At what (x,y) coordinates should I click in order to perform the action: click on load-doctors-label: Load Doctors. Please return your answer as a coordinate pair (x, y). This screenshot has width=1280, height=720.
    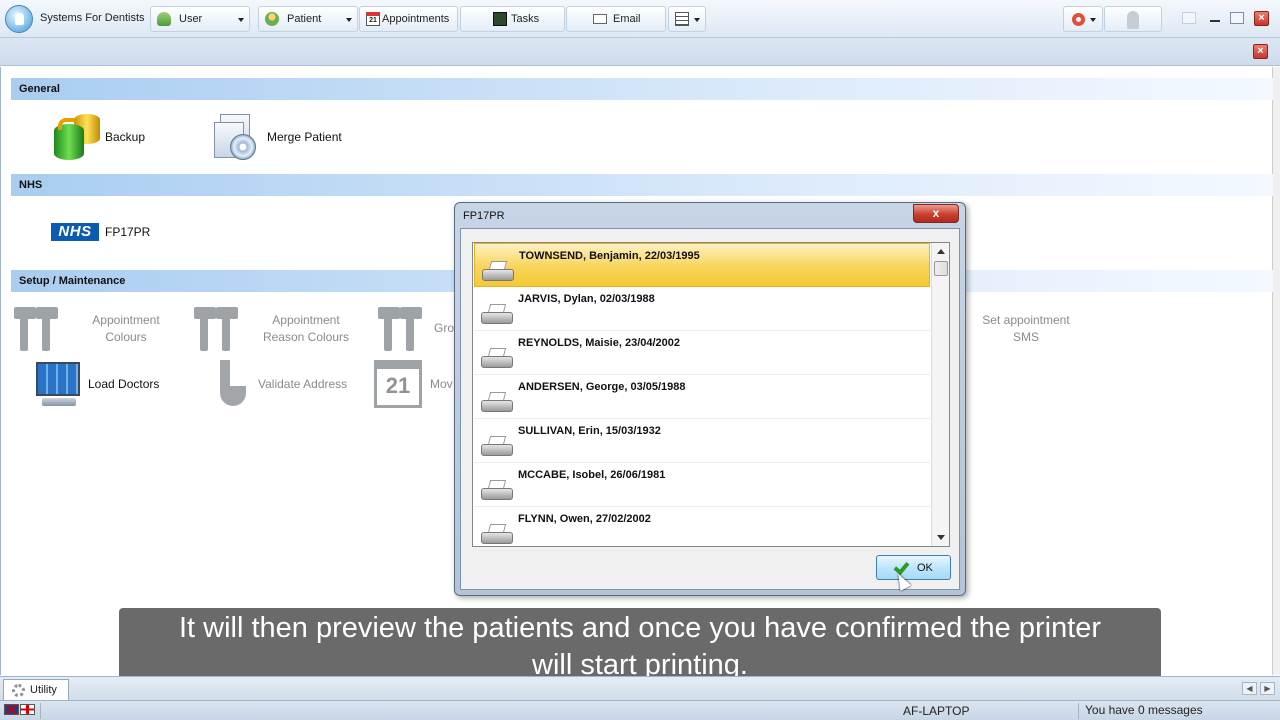
    Looking at the image, I should click on (124, 384).